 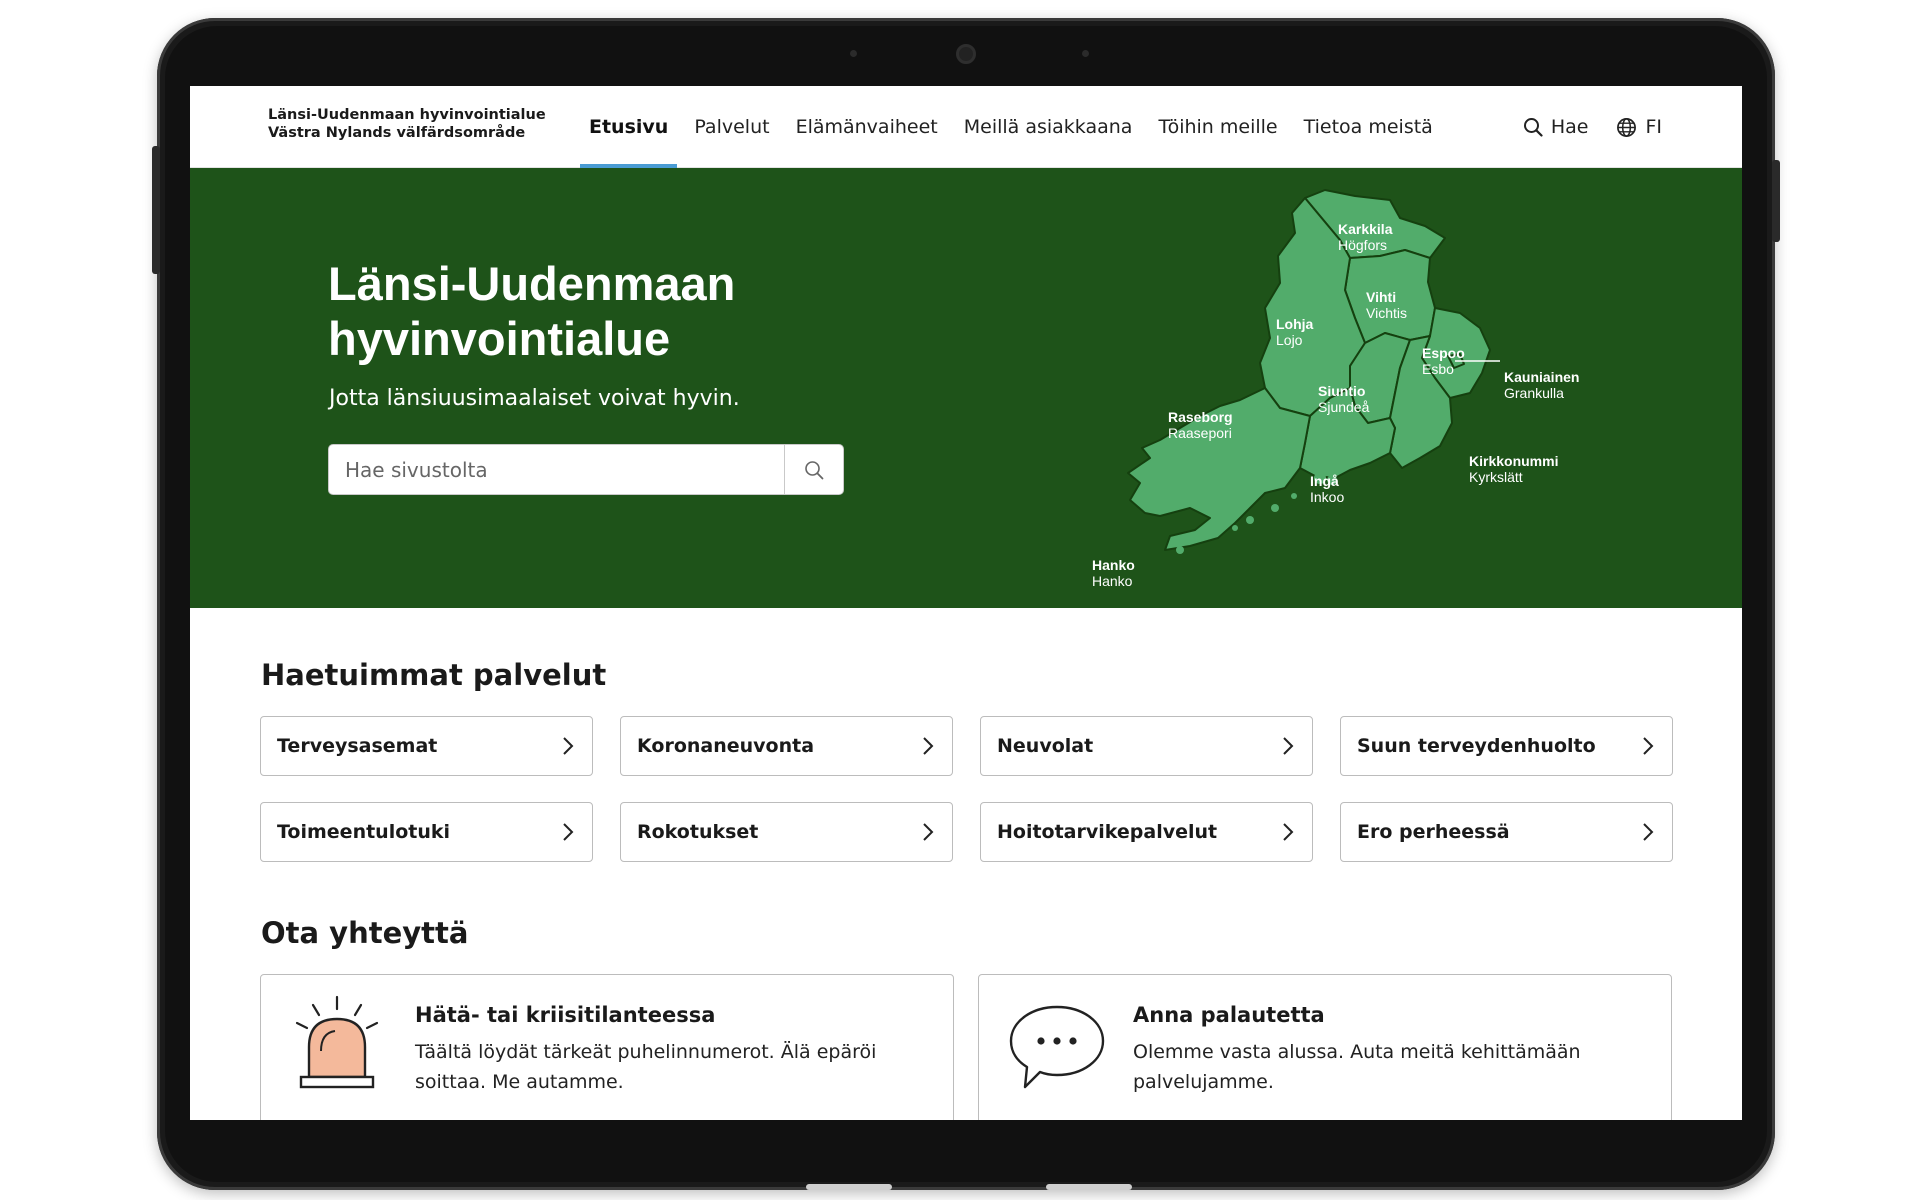 What do you see at coordinates (364, 832) in the screenshot?
I see `service-card-label: Toimeentulotuki` at bounding box center [364, 832].